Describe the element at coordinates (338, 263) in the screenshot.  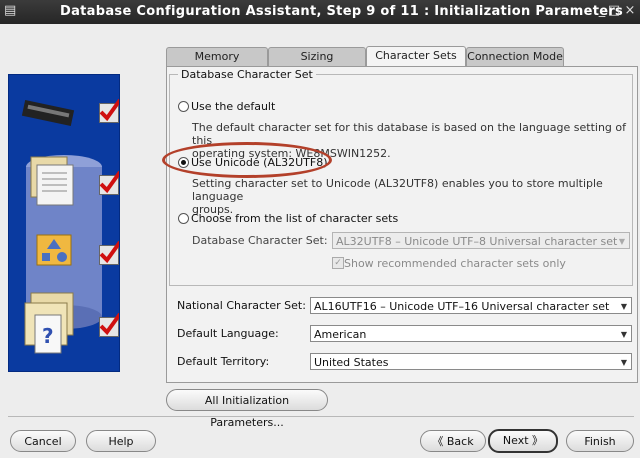
I see `show-recommended-checkbox: ✓` at that location.